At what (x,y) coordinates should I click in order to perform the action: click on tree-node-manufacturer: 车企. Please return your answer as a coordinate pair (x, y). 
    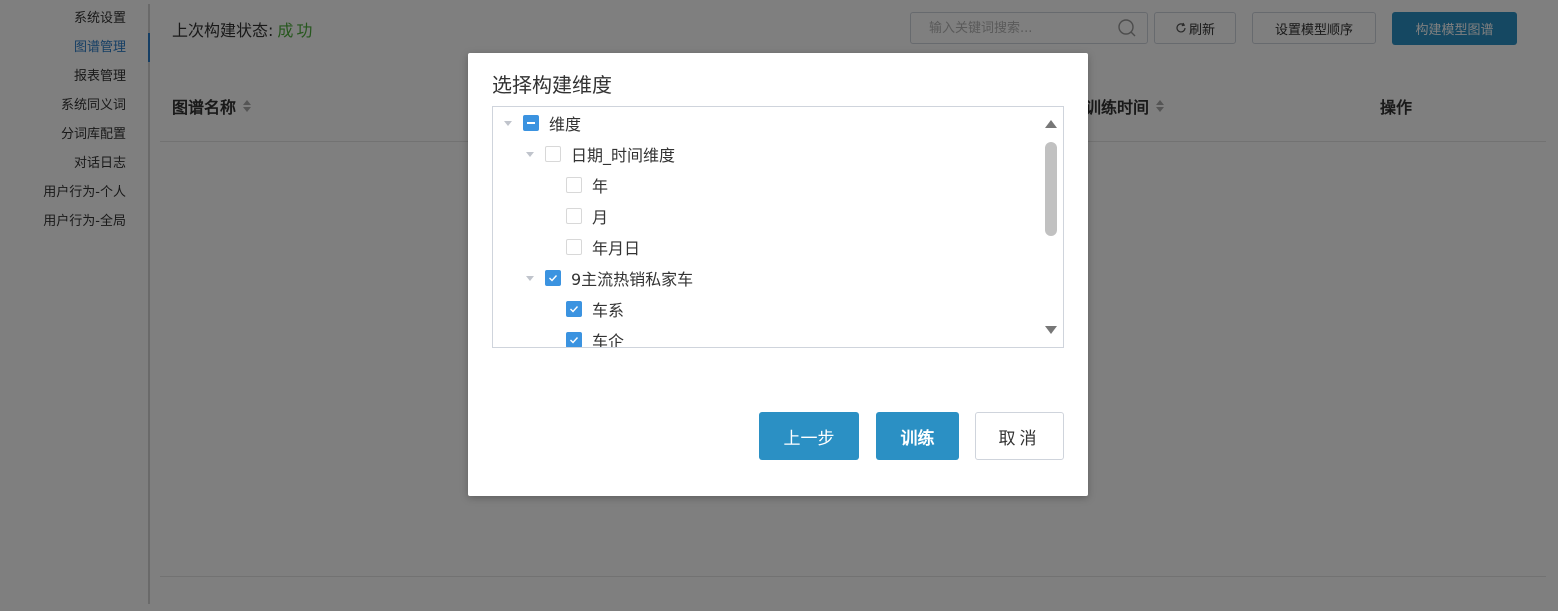
    Looking at the image, I should click on (595, 337).